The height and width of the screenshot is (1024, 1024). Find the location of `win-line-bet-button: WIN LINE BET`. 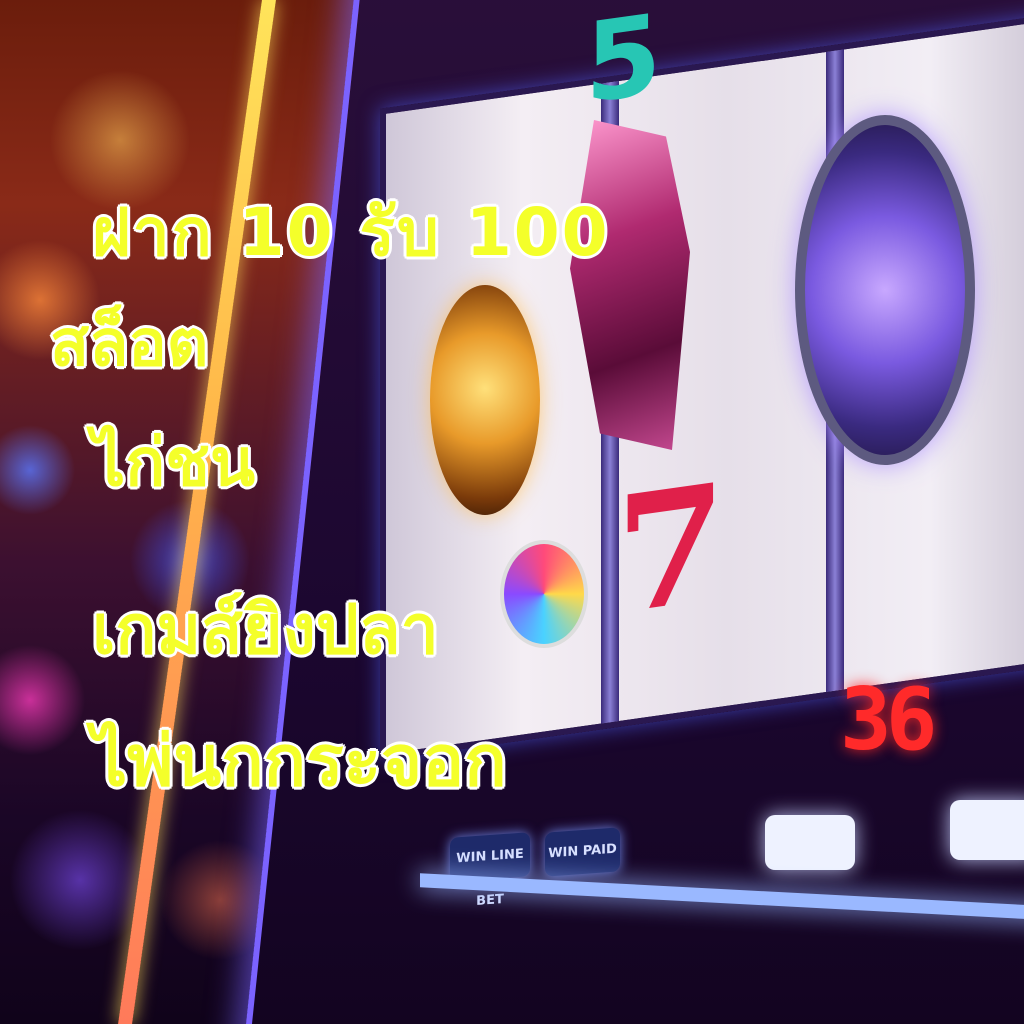

win-line-bet-button: WIN LINE BET is located at coordinates (490, 870).